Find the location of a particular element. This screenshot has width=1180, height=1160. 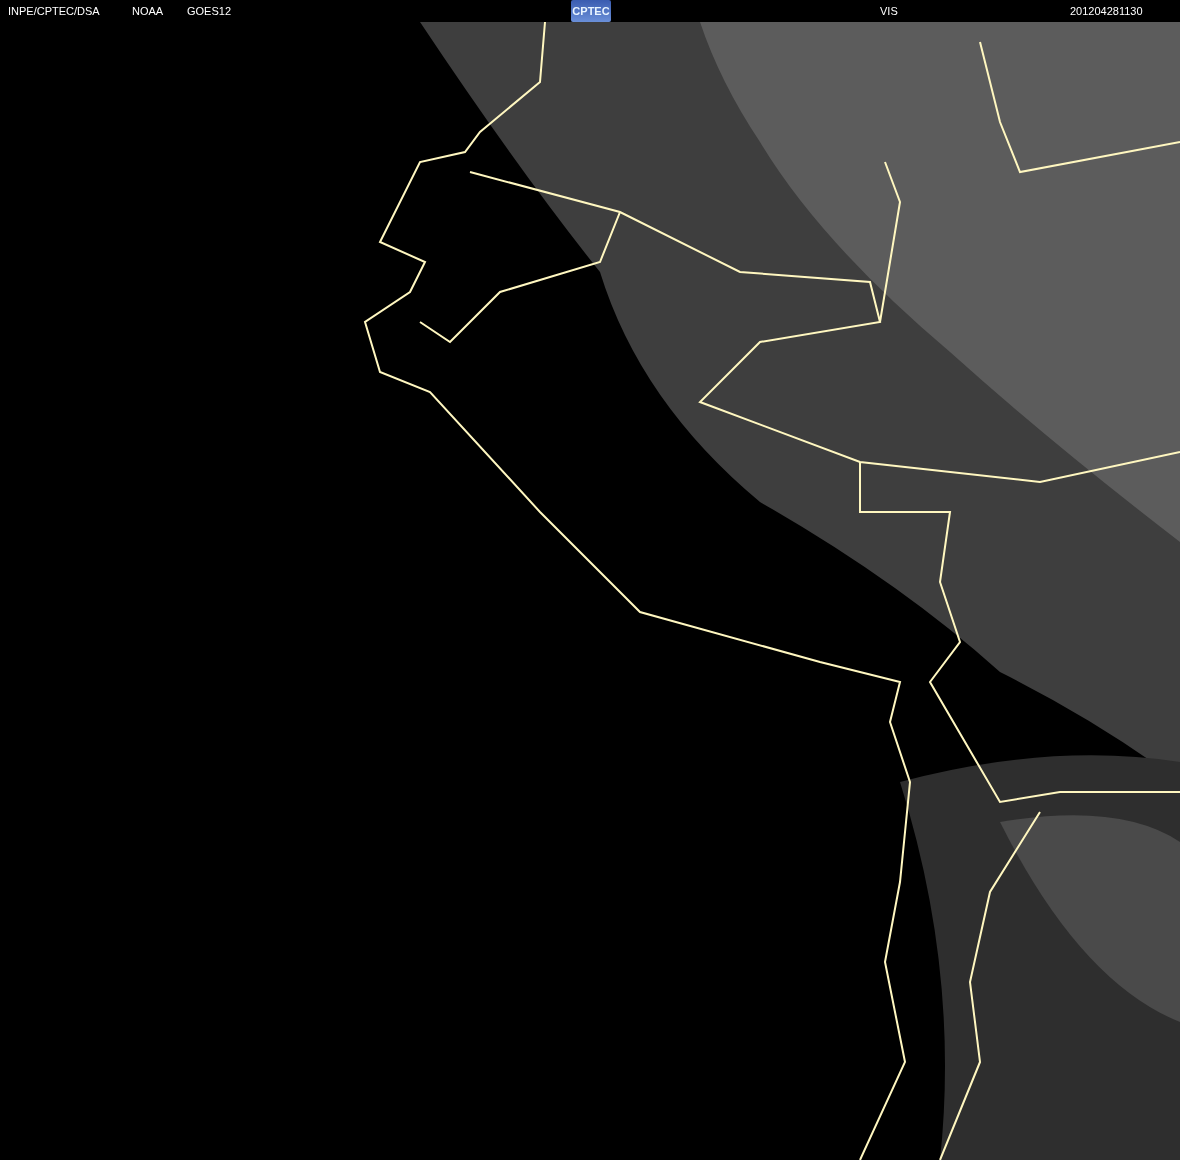

source-label: INPE/CPTEC/DSA is located at coordinates (54, 11).